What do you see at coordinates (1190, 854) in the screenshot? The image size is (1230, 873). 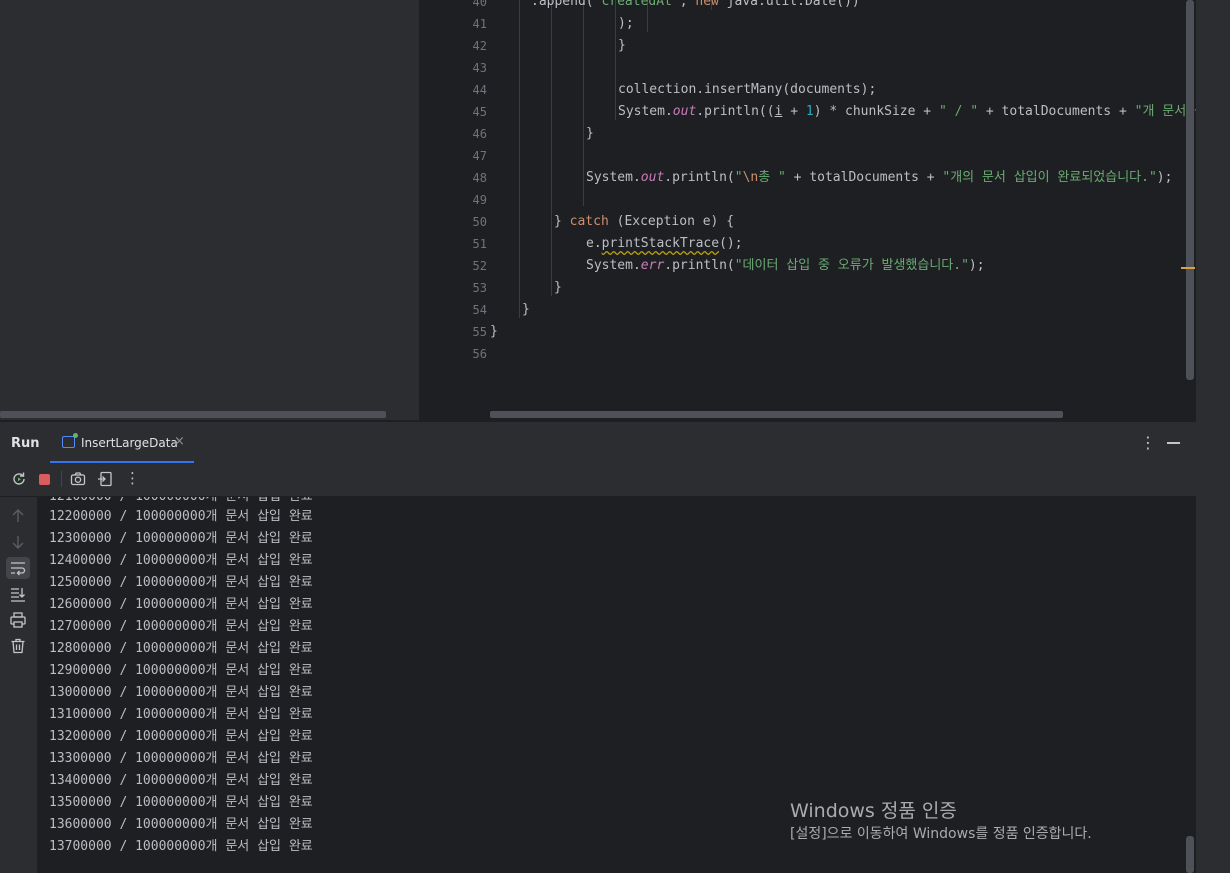 I see `console-vertical-scrollbar` at bounding box center [1190, 854].